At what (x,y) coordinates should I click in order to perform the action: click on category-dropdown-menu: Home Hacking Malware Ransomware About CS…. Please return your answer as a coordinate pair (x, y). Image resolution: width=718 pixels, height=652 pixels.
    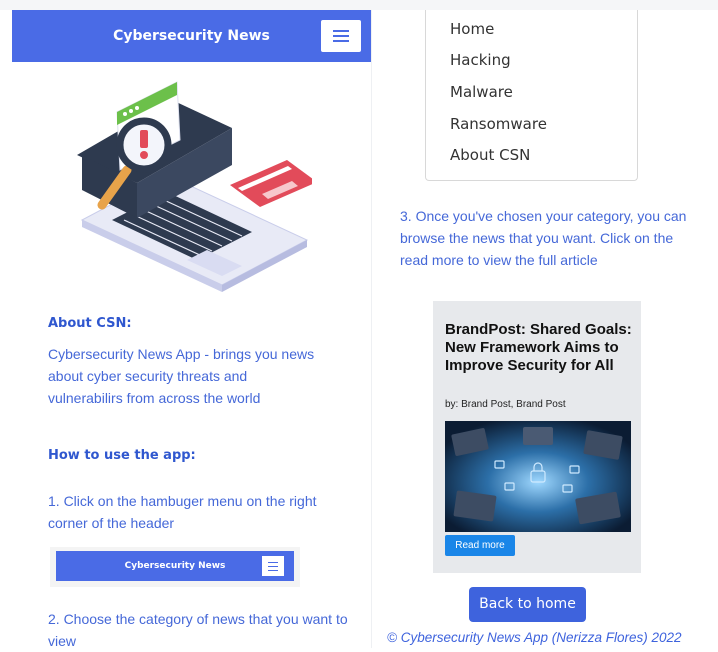
    Looking at the image, I should click on (531, 95).